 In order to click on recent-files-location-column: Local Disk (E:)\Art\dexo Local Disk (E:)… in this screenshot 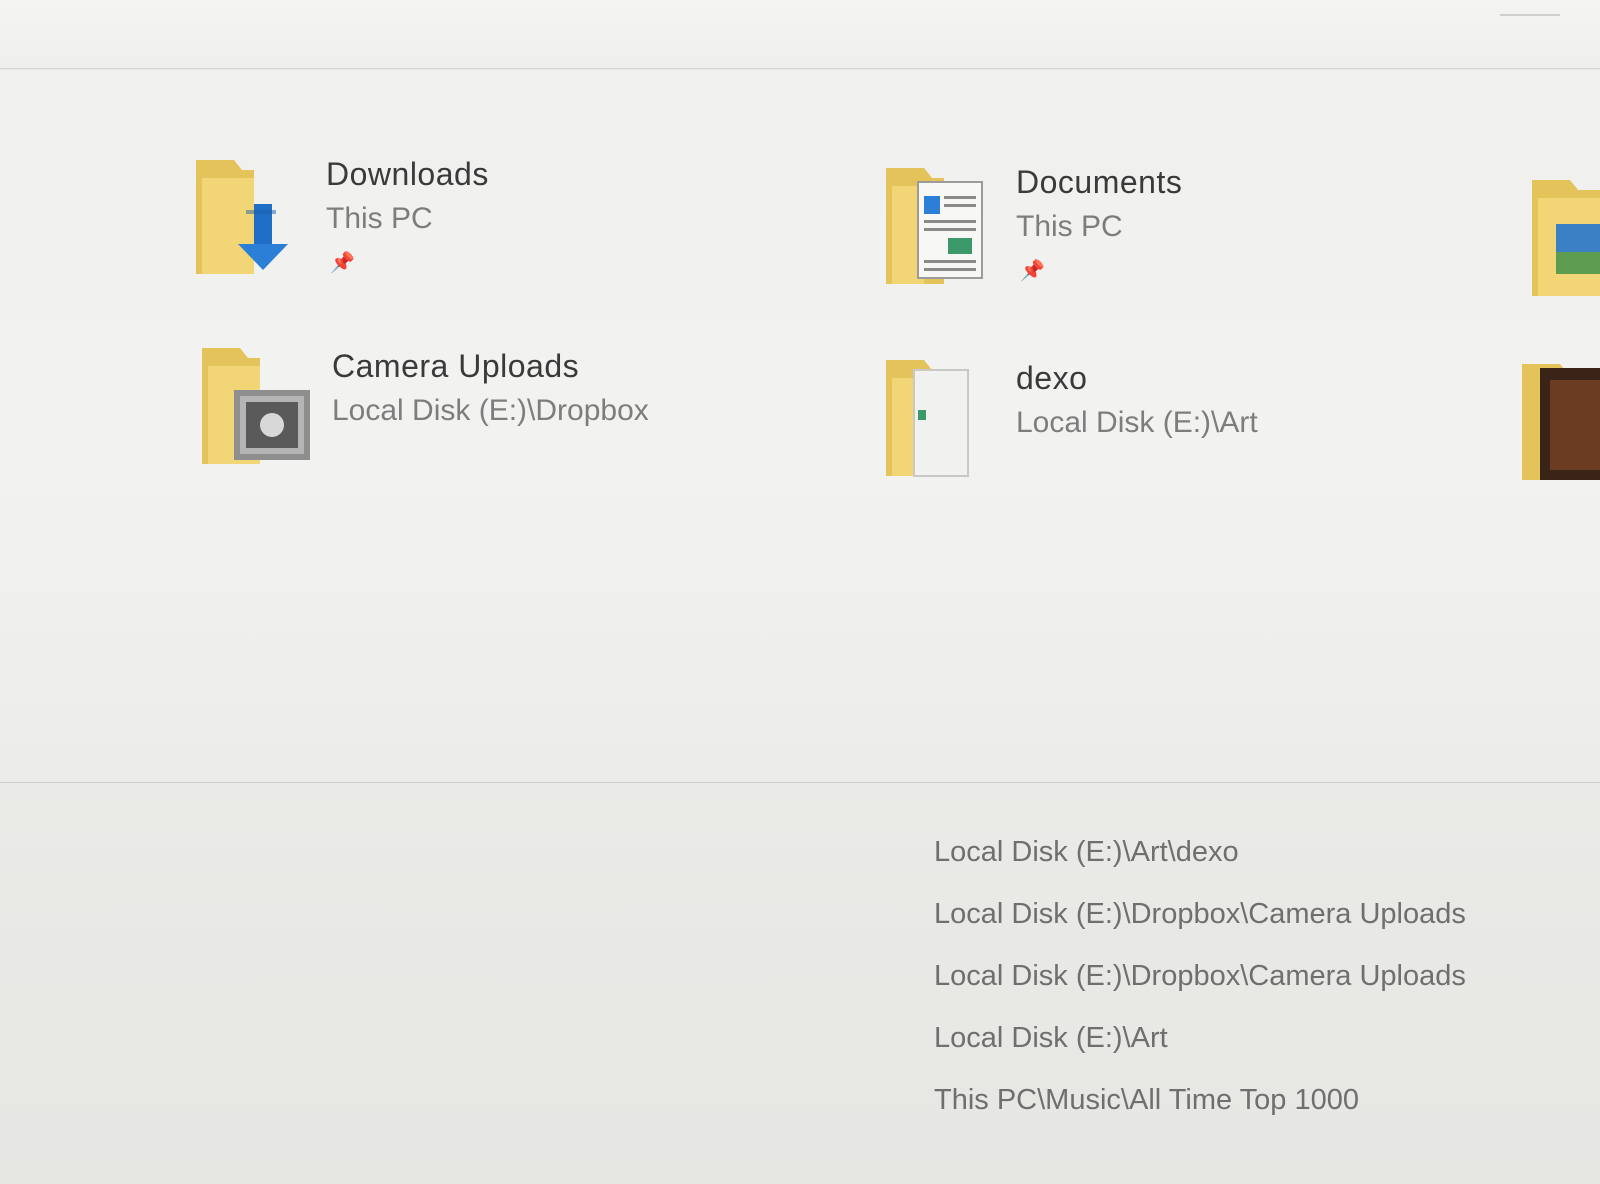, I will do `click(1254, 991)`.